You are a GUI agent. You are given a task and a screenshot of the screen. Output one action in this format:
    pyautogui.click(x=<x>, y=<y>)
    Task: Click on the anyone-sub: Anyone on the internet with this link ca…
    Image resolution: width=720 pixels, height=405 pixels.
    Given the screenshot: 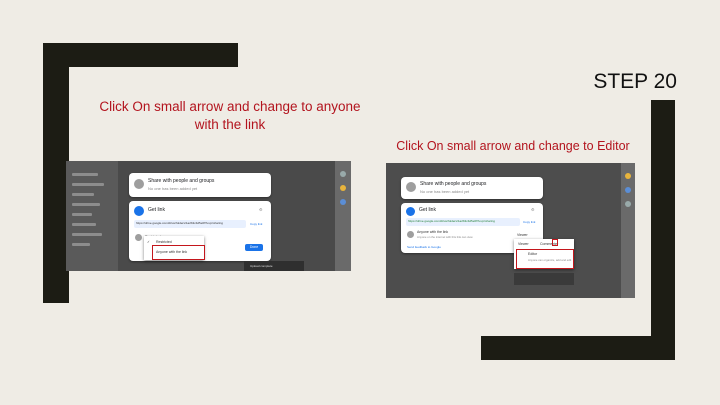 What is the action you would take?
    pyautogui.click(x=445, y=237)
    